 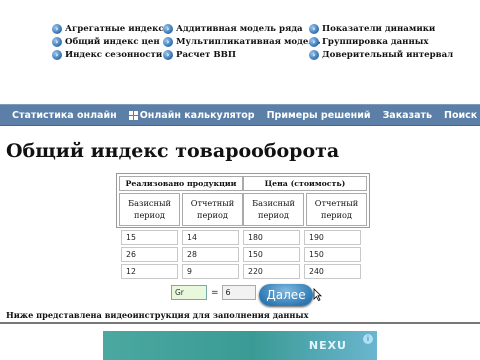 What do you see at coordinates (212, 209) in the screenshot?
I see `header-products-report: Отчетный период` at bounding box center [212, 209].